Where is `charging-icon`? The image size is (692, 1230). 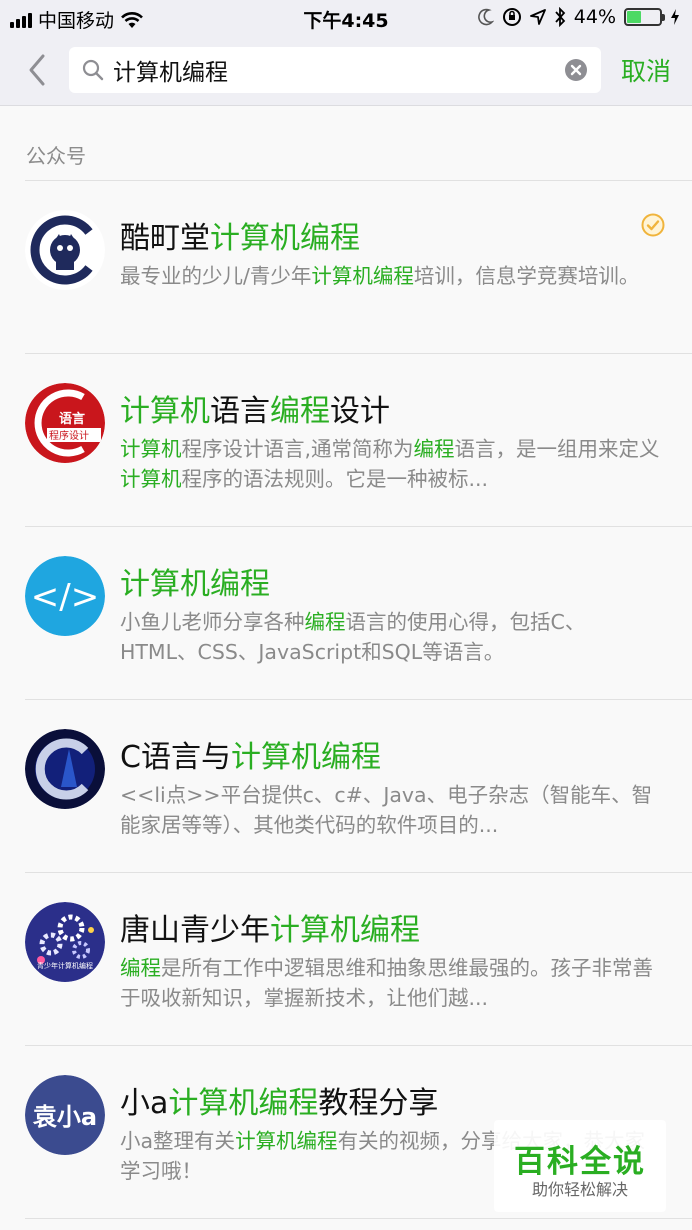
charging-icon is located at coordinates (675, 17).